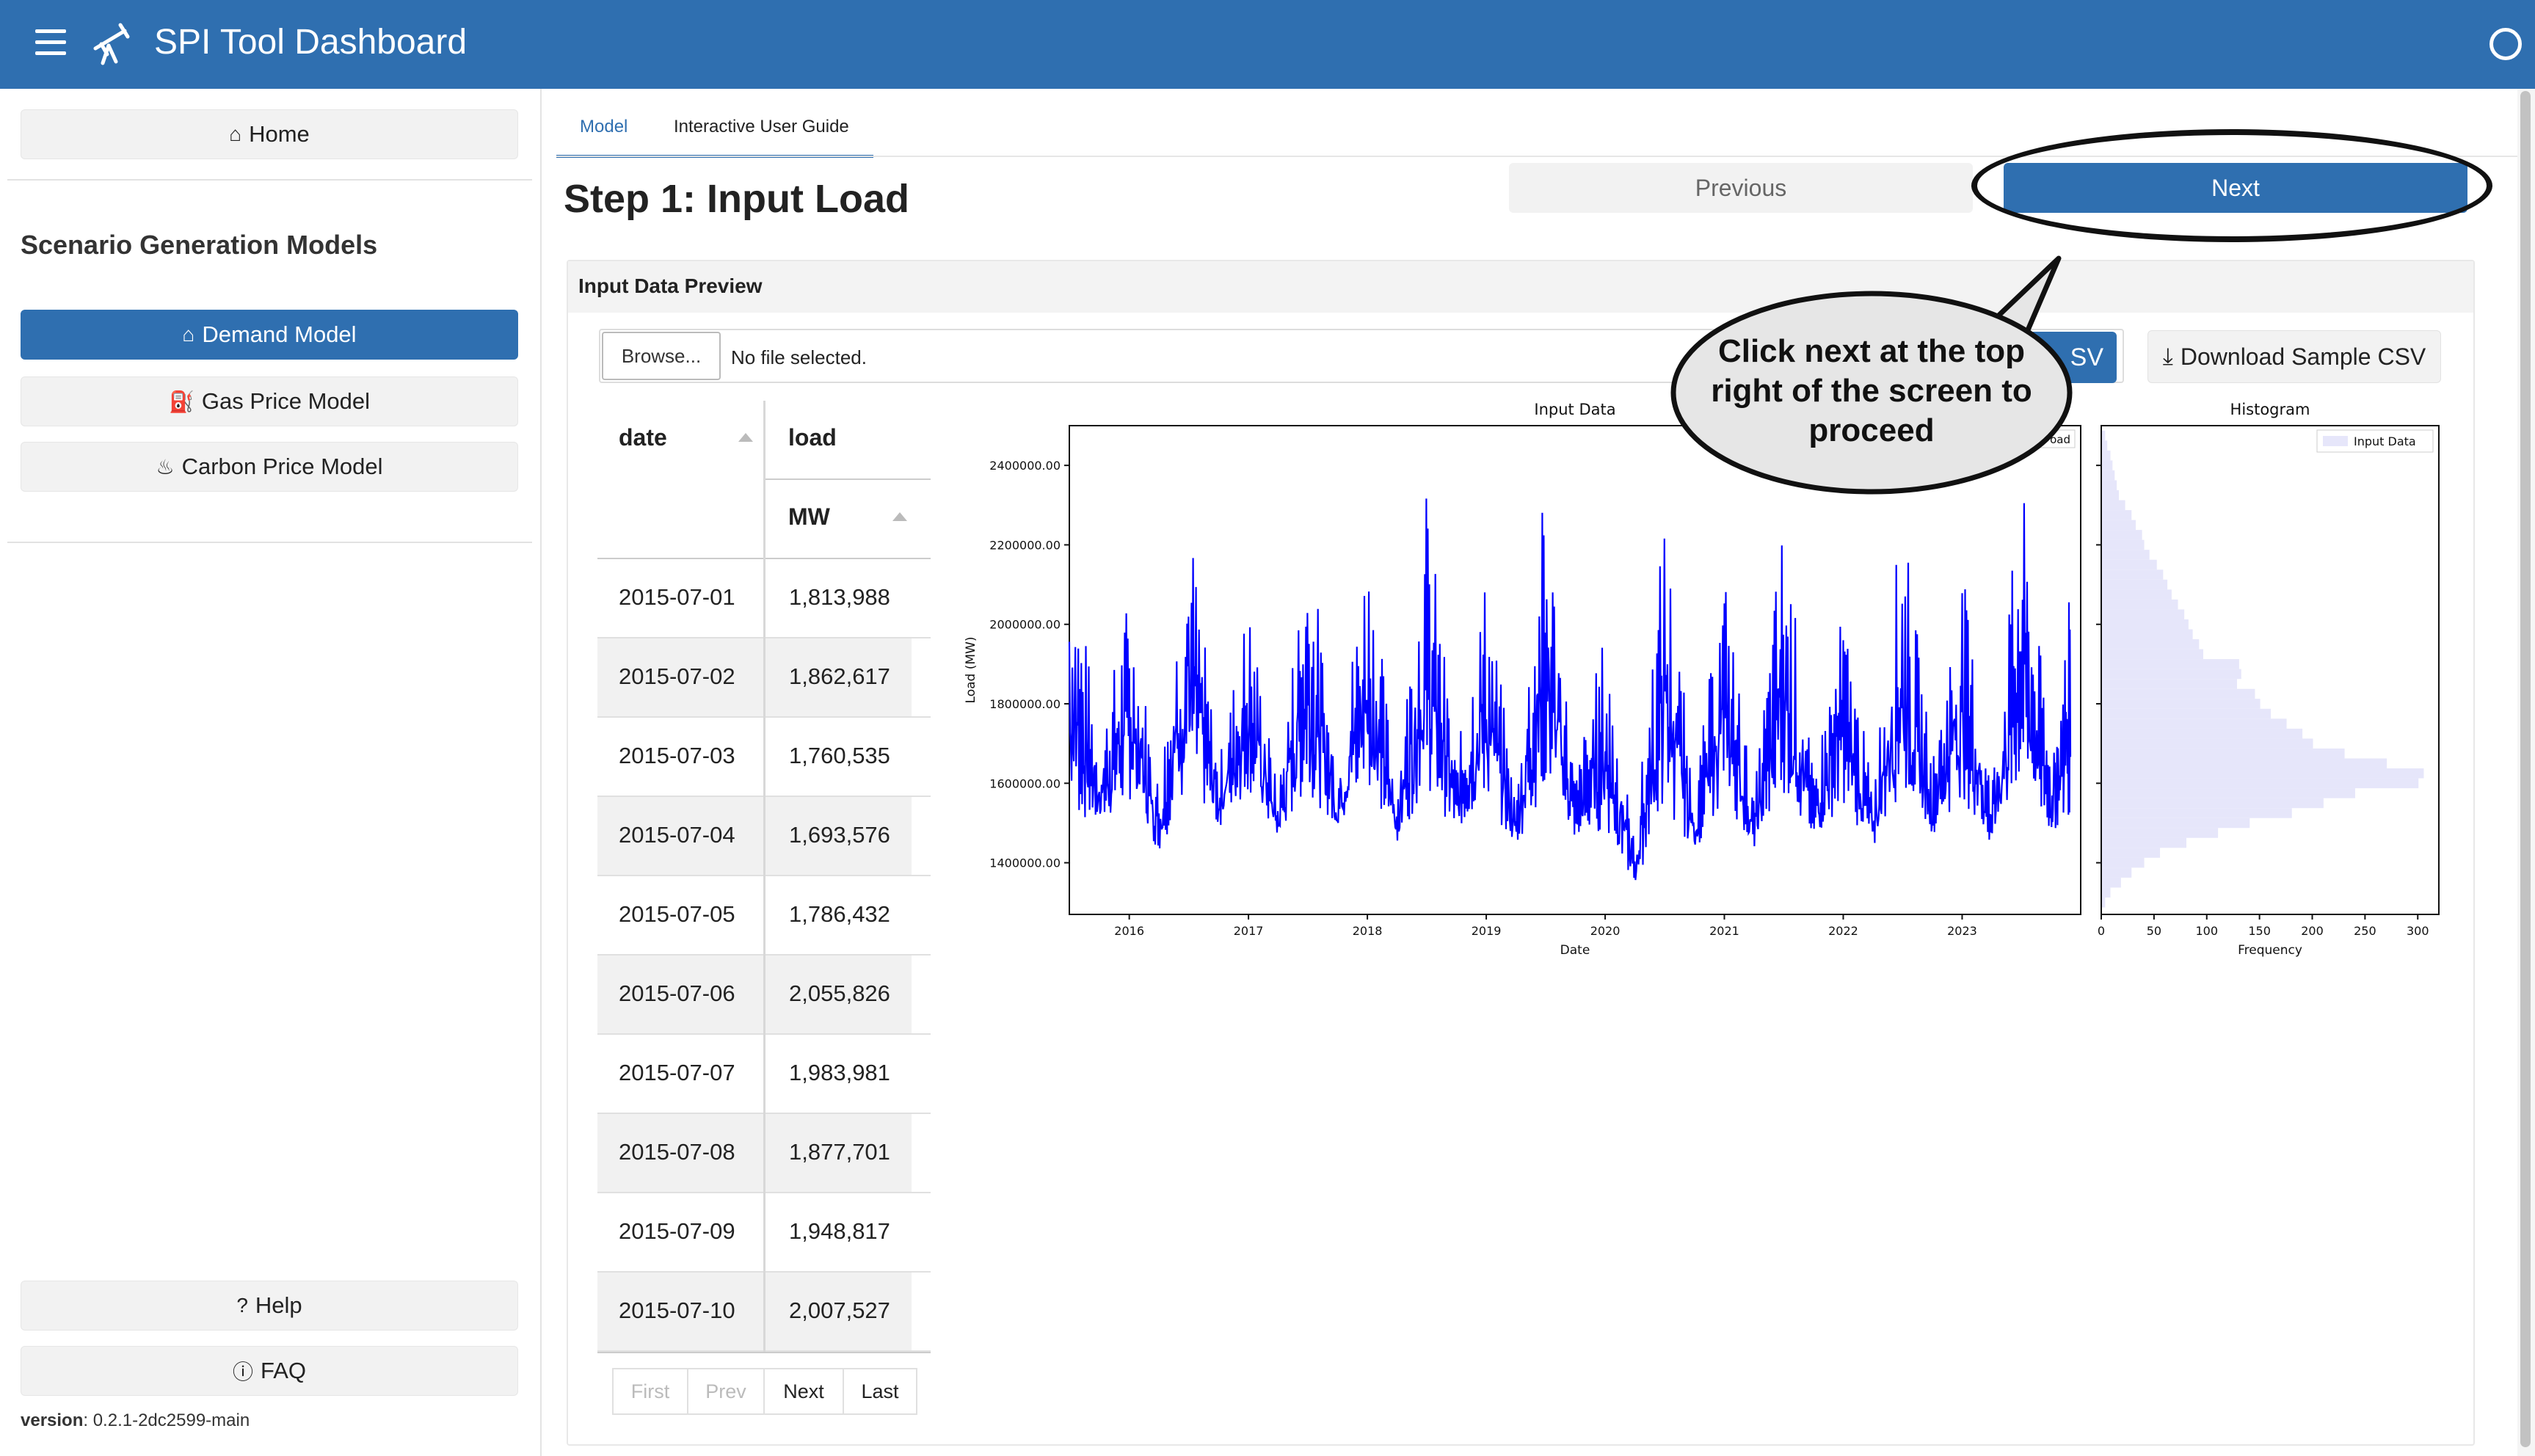  Describe the element at coordinates (269, 335) in the screenshot. I see `sidebar-item-demand-model: ⌂ Demand Model` at that location.